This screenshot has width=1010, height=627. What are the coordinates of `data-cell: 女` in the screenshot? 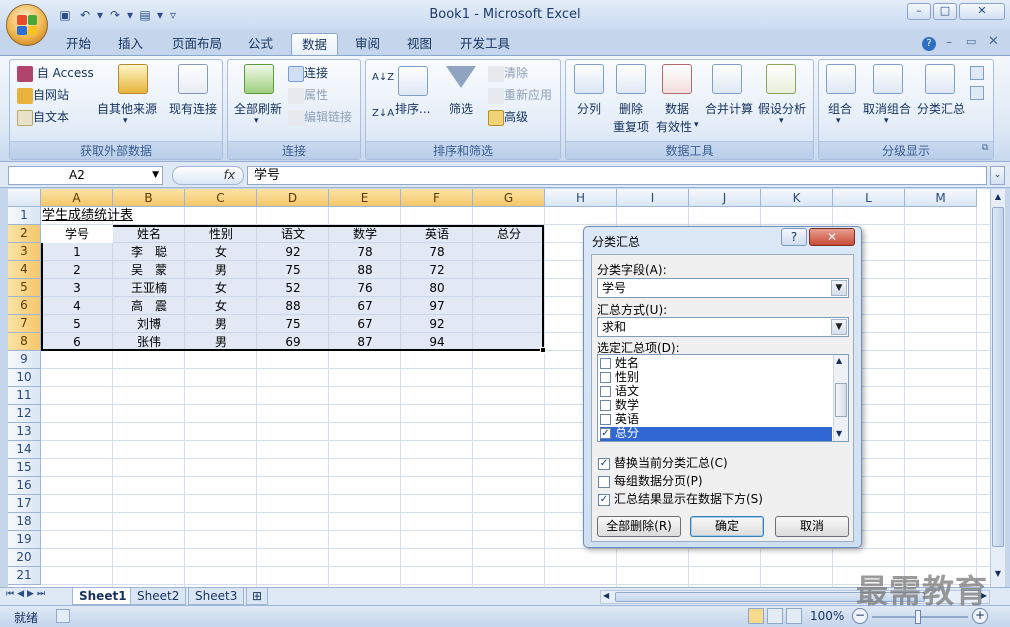 It's located at (221, 288).